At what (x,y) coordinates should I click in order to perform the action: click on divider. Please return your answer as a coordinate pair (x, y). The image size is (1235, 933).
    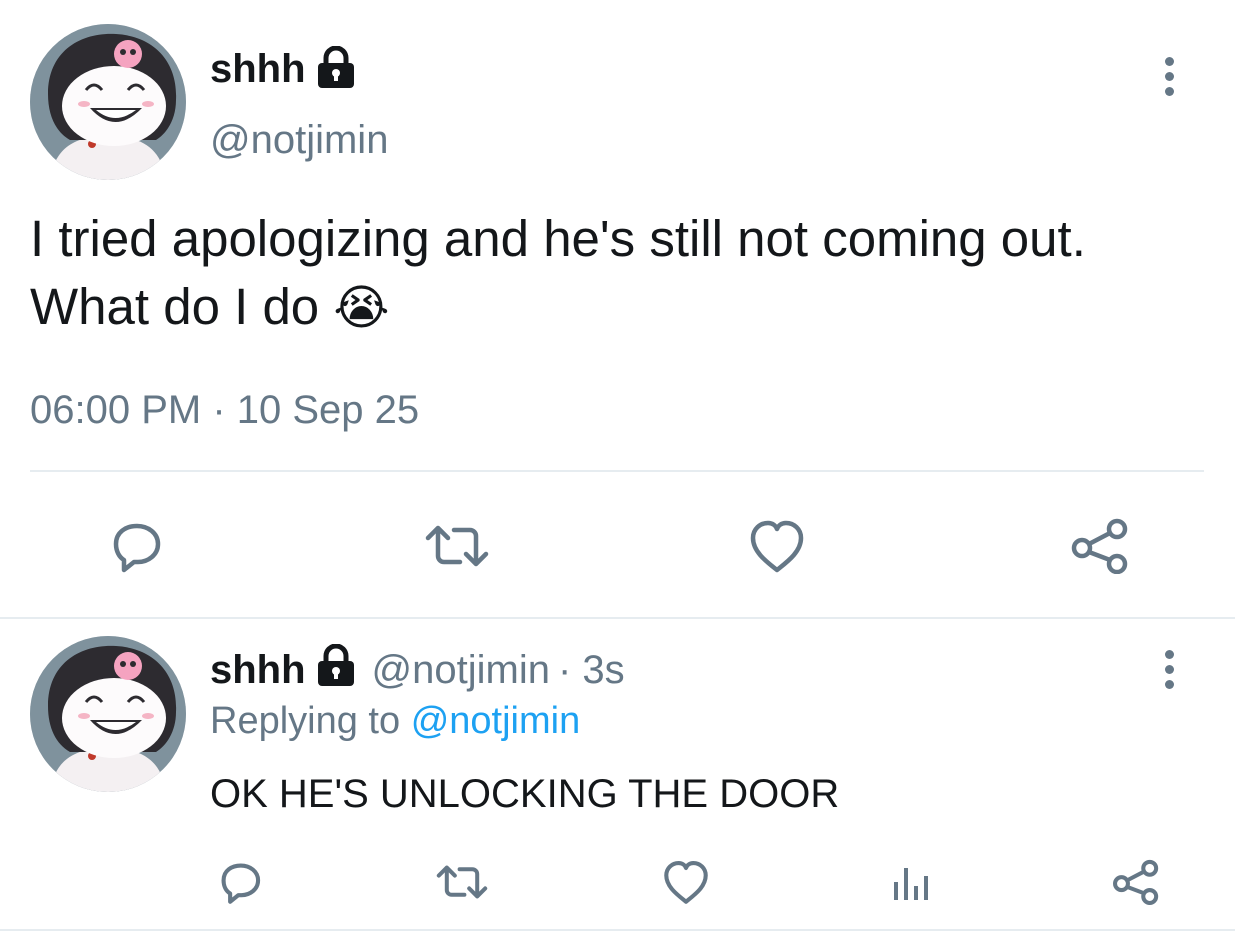
    Looking at the image, I should click on (617, 471).